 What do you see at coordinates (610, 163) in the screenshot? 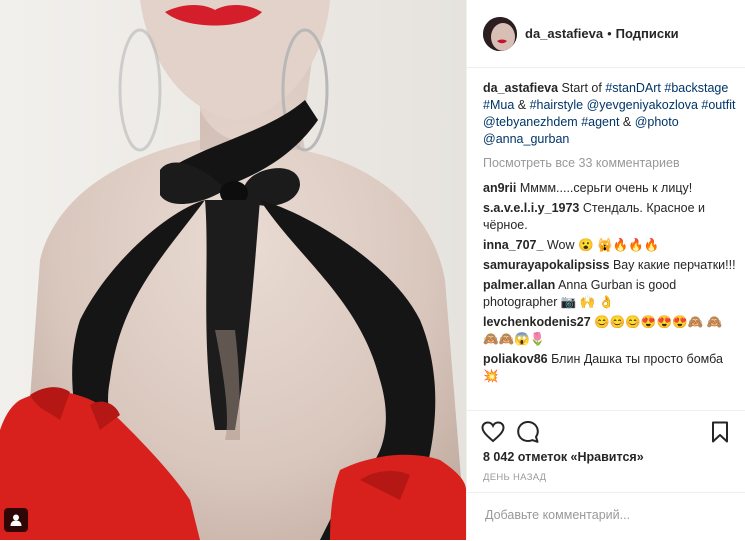
I see `view-all-comments-link: Посмотреть все 33 комментариев` at bounding box center [610, 163].